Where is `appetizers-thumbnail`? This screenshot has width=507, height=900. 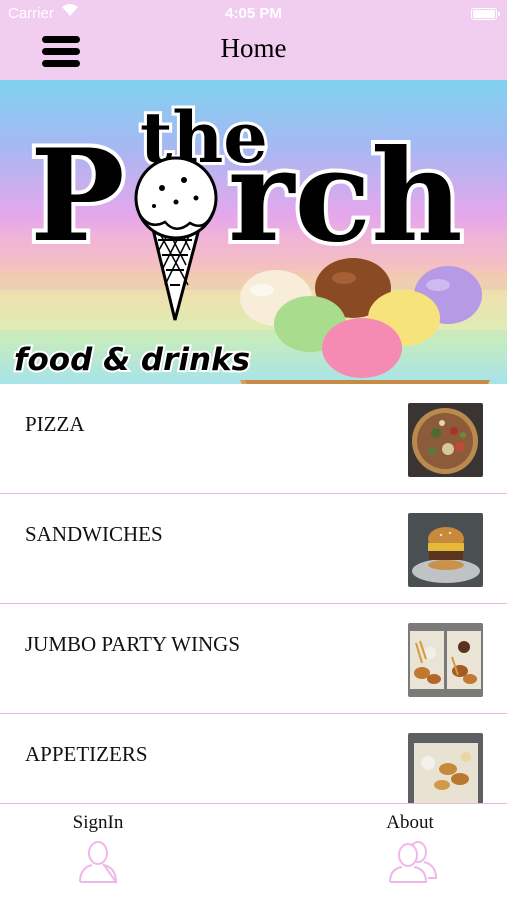 appetizers-thumbnail is located at coordinates (445, 768).